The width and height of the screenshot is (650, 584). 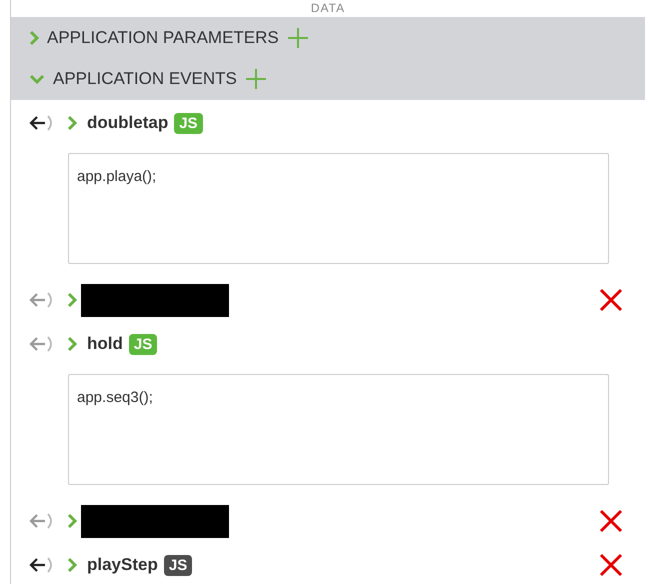 I want to click on event-name: doubletap, so click(x=127, y=123).